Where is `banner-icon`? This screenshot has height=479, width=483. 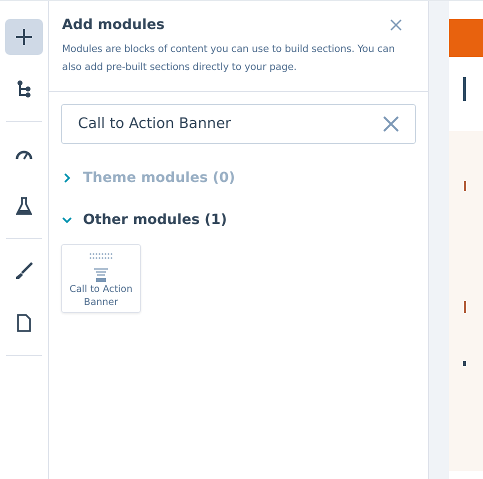 banner-icon is located at coordinates (101, 275).